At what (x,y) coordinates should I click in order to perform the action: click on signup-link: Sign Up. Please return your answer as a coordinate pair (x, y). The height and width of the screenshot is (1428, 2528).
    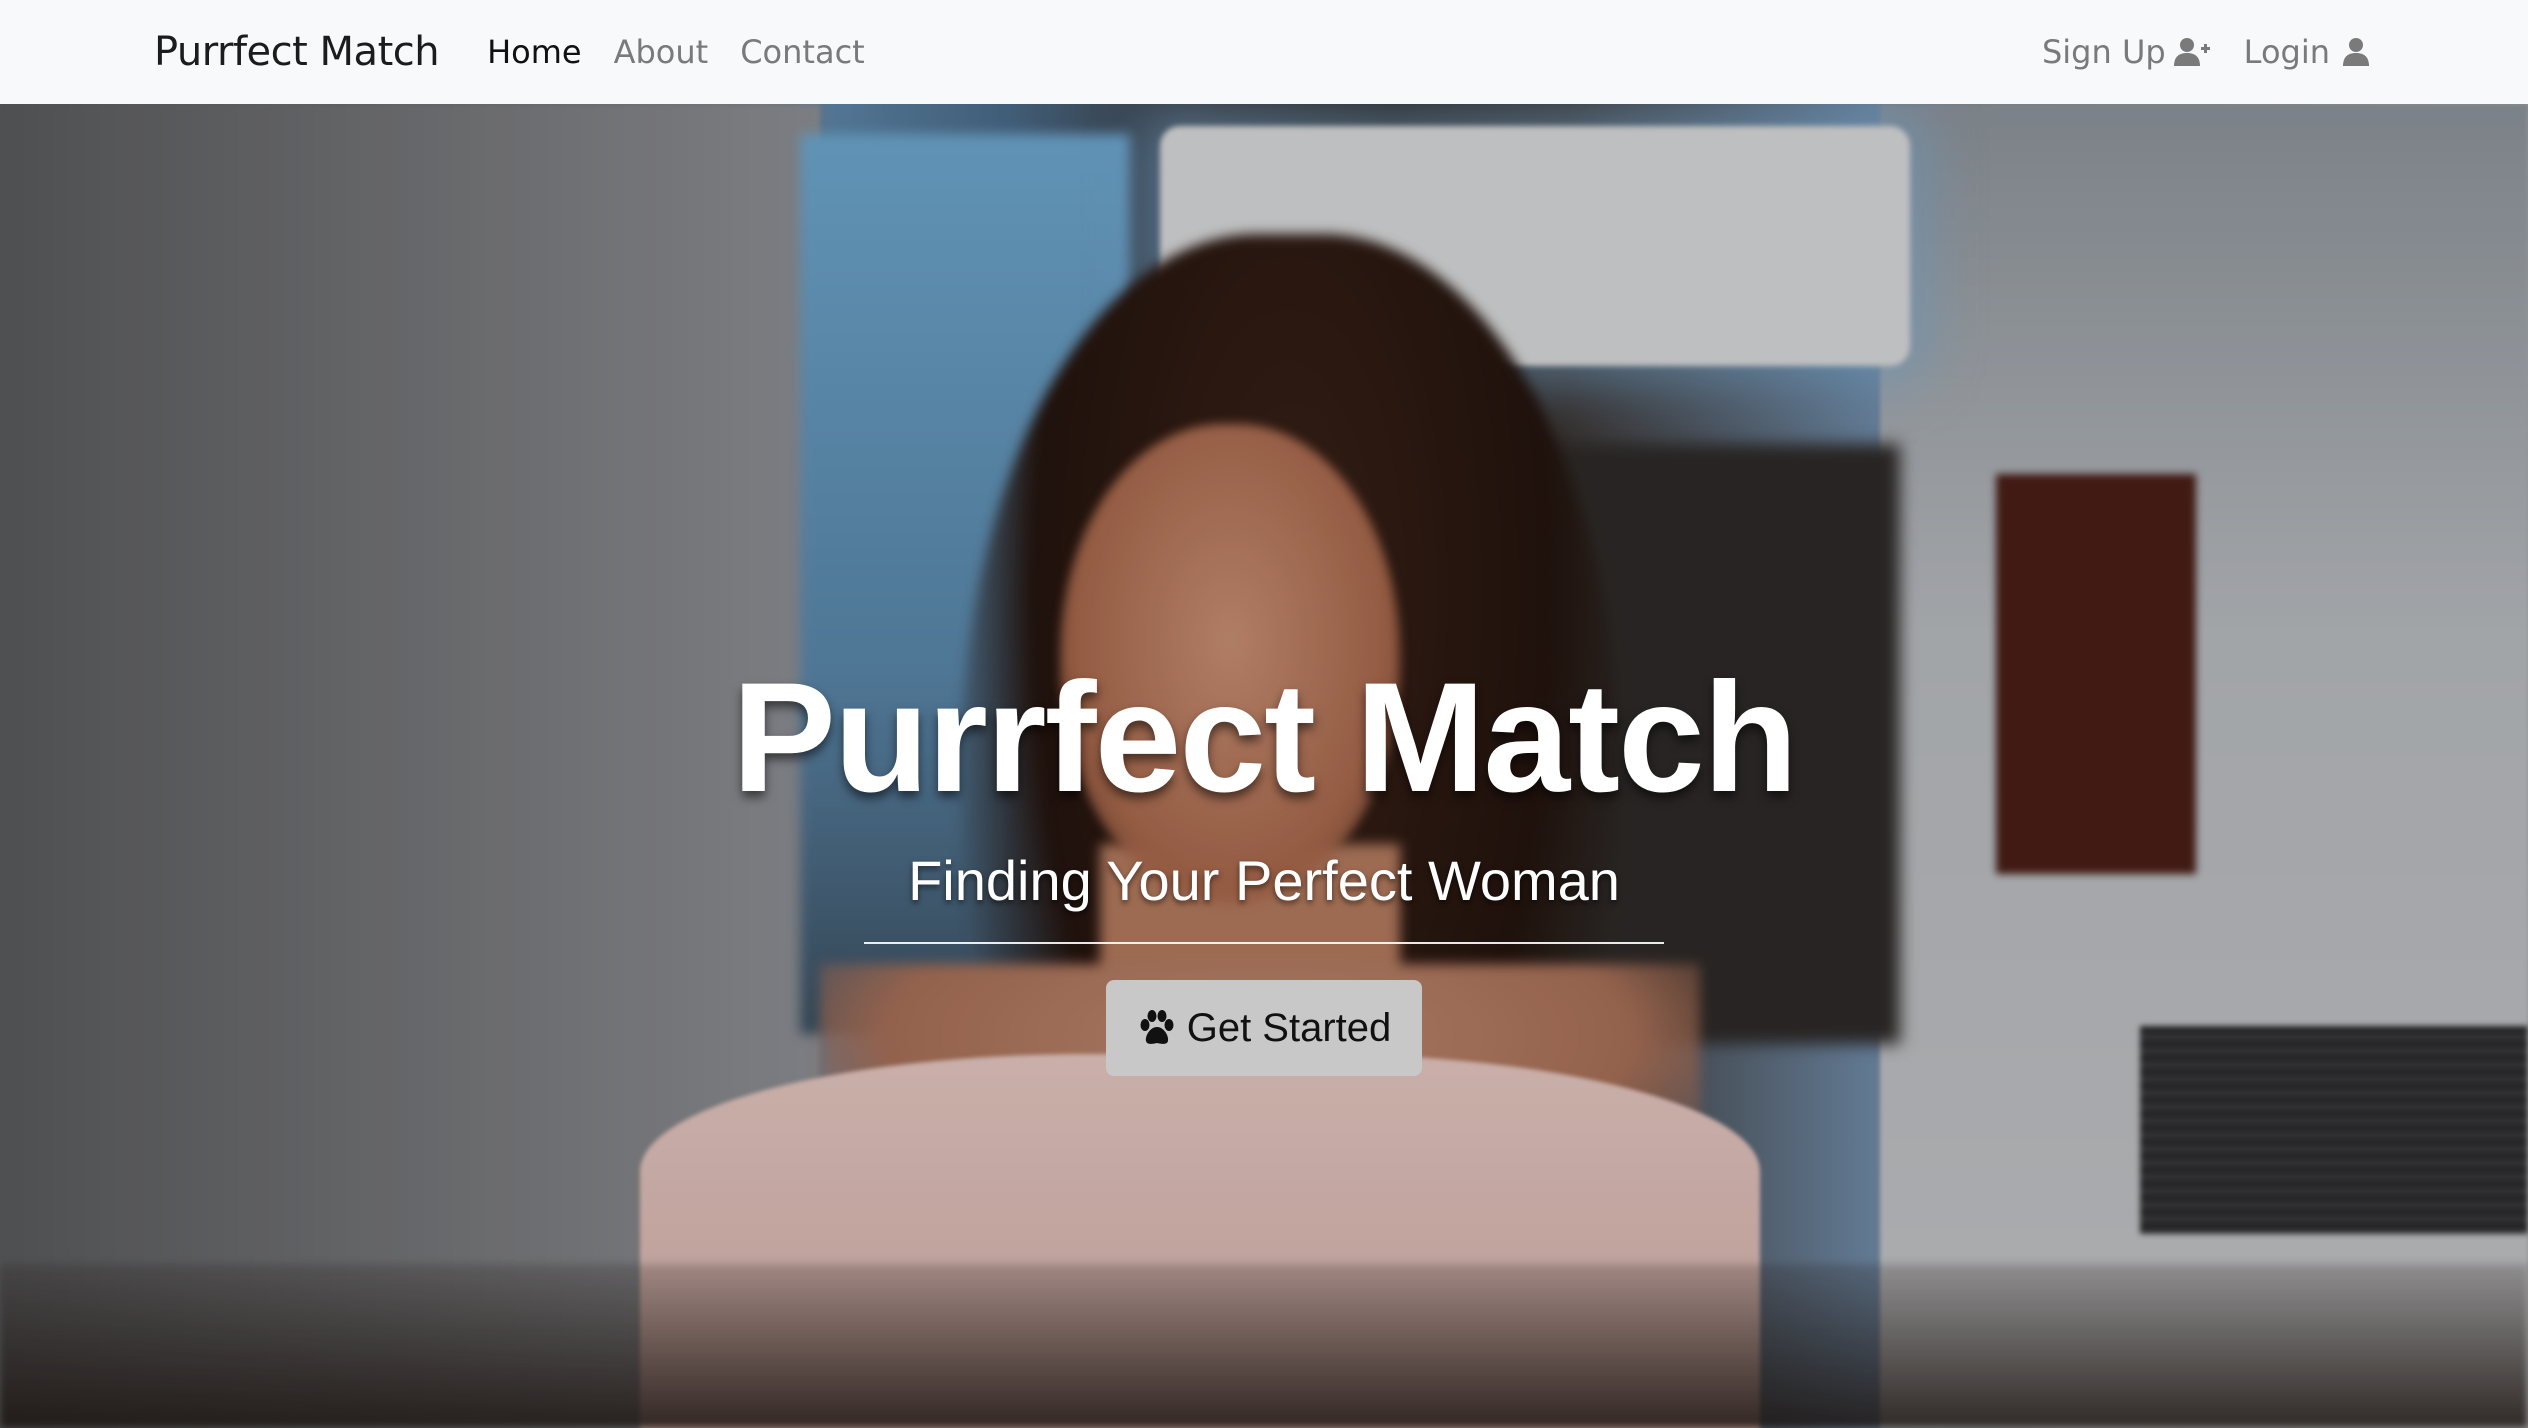
    Looking at the image, I should click on (2126, 52).